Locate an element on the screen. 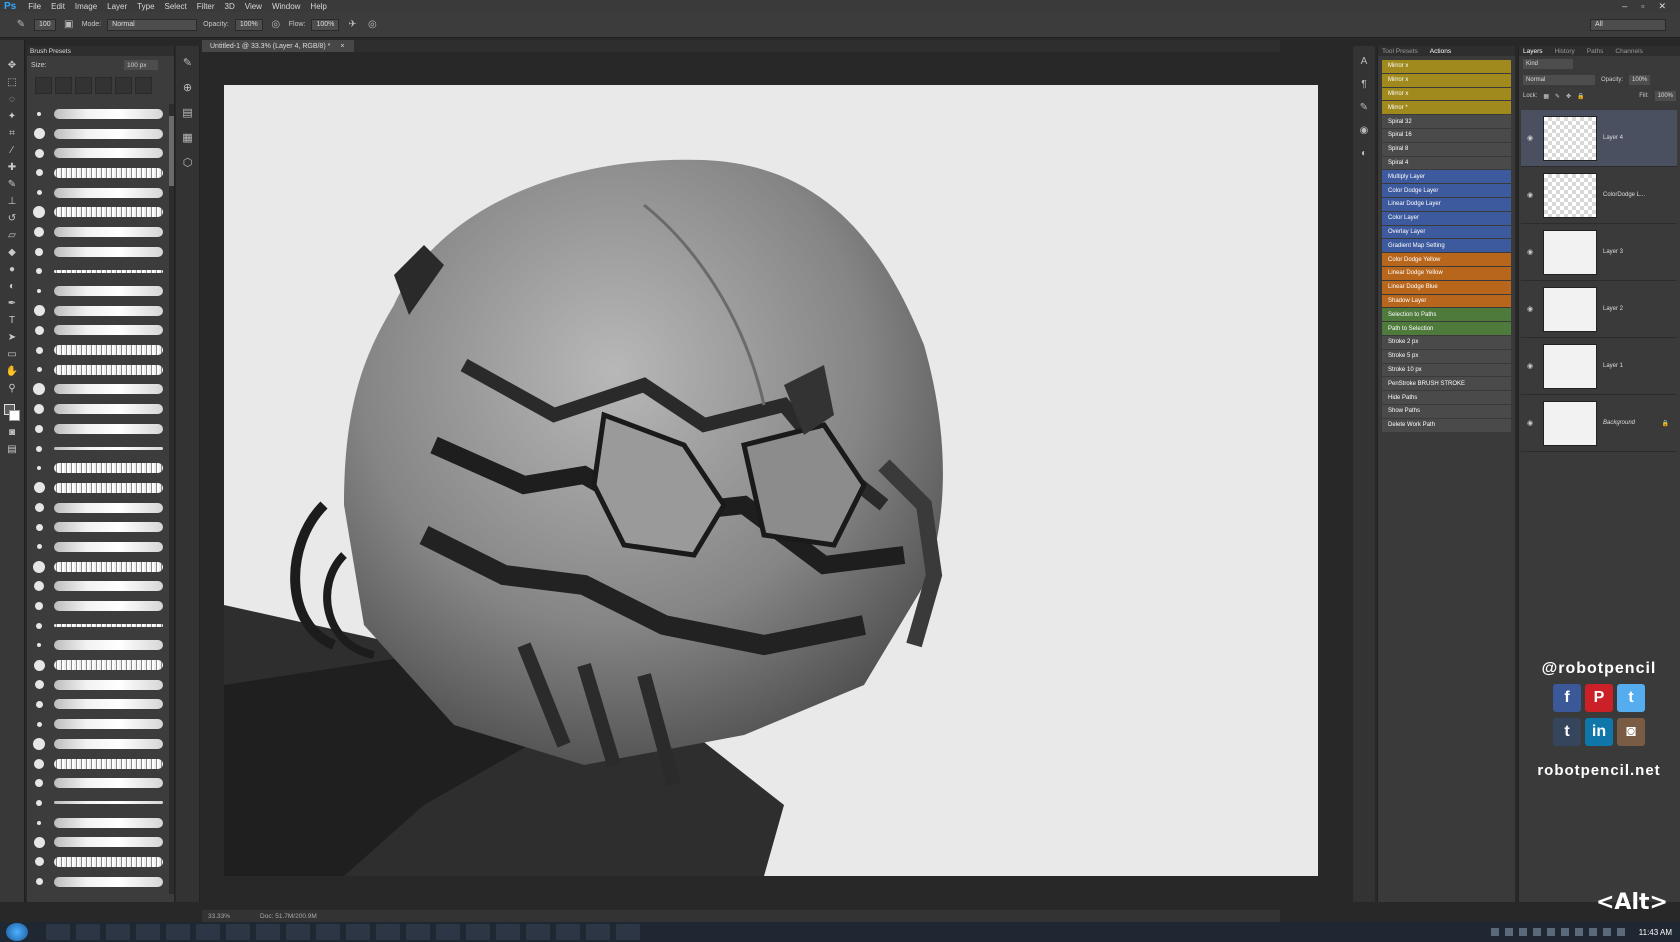 This screenshot has width=1680, height=942. pressure-size-icon: ◎ is located at coordinates (372, 25).